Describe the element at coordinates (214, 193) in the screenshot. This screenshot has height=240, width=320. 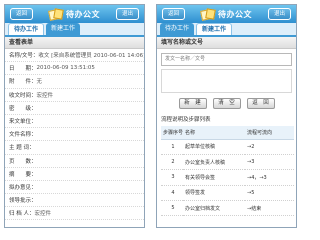
I see `step-name: 领导签发` at that location.